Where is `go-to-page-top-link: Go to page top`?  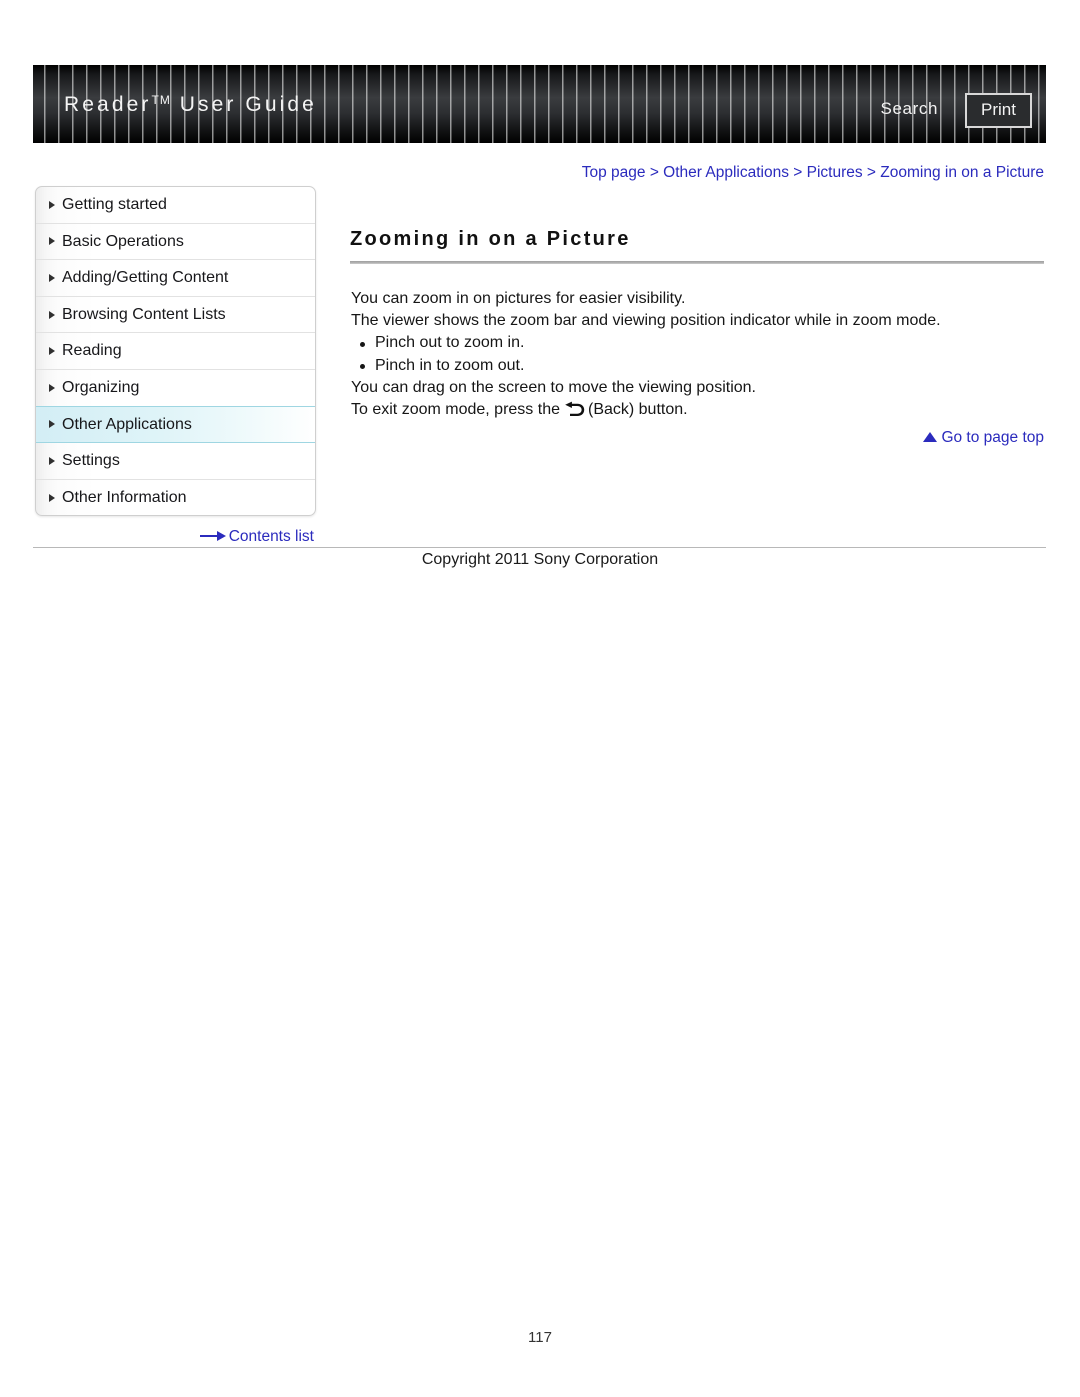 go-to-page-top-link: Go to page top is located at coordinates (697, 438).